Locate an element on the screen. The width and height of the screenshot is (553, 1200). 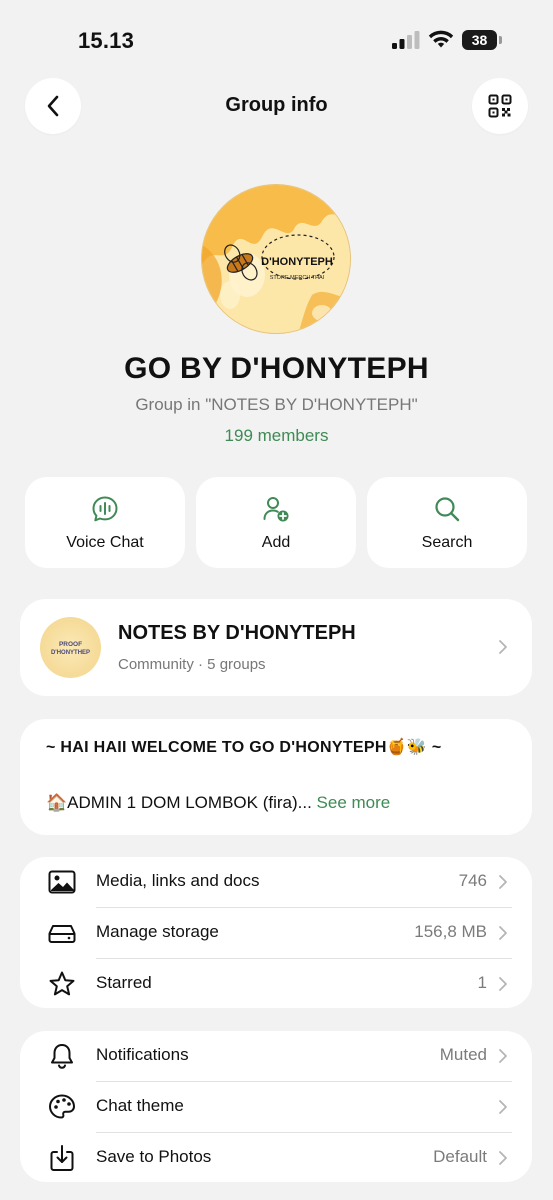
notifications-status: Muted is located at coordinates (463, 1054).